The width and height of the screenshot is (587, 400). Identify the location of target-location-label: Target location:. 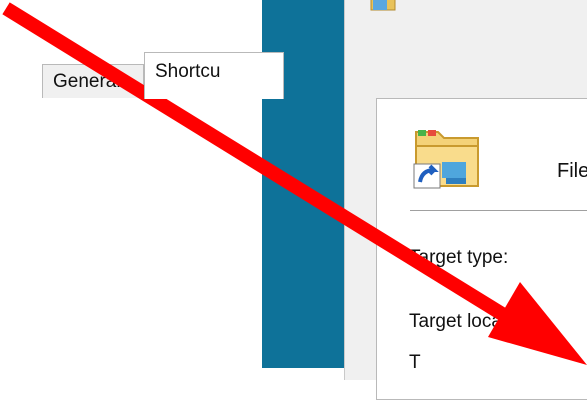
(473, 321).